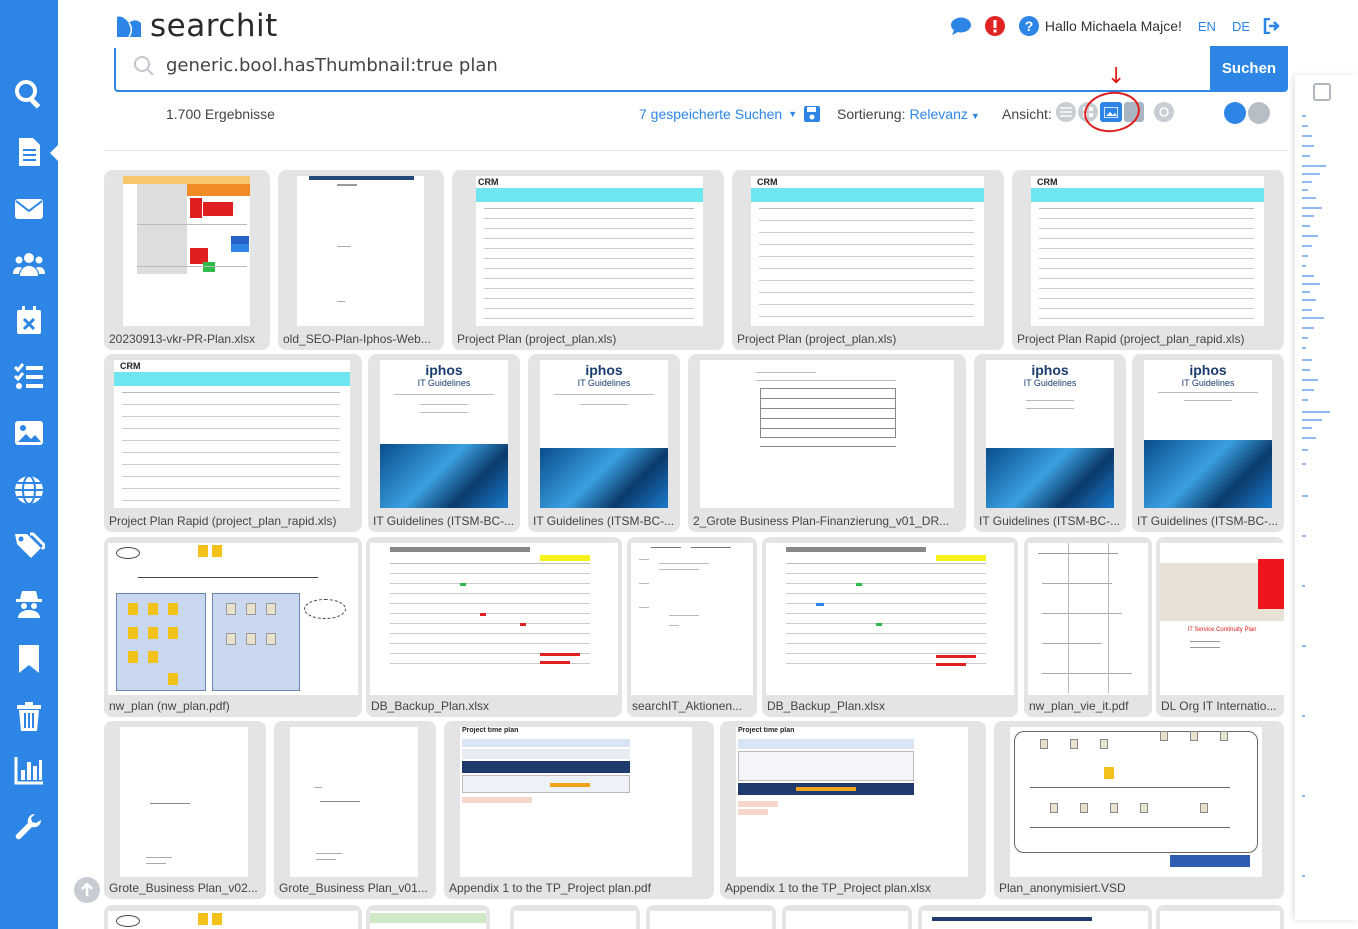 The width and height of the screenshot is (1358, 929). What do you see at coordinates (537, 339) in the screenshot?
I see `tile-caption: Project Plan (project_plan.xls)` at bounding box center [537, 339].